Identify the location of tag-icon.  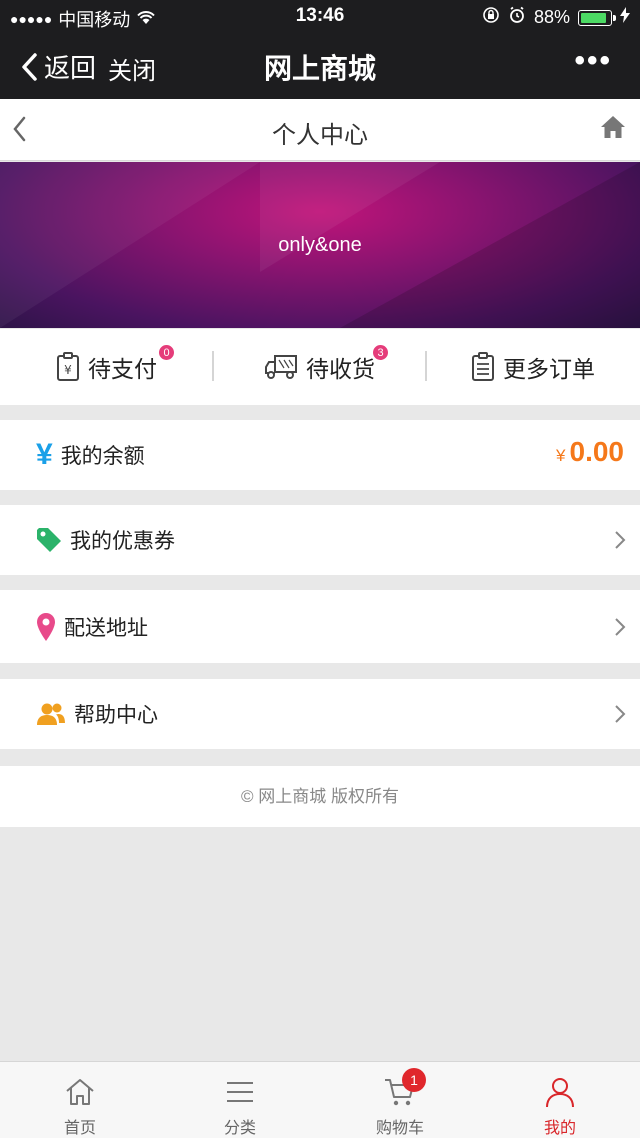
(49, 540).